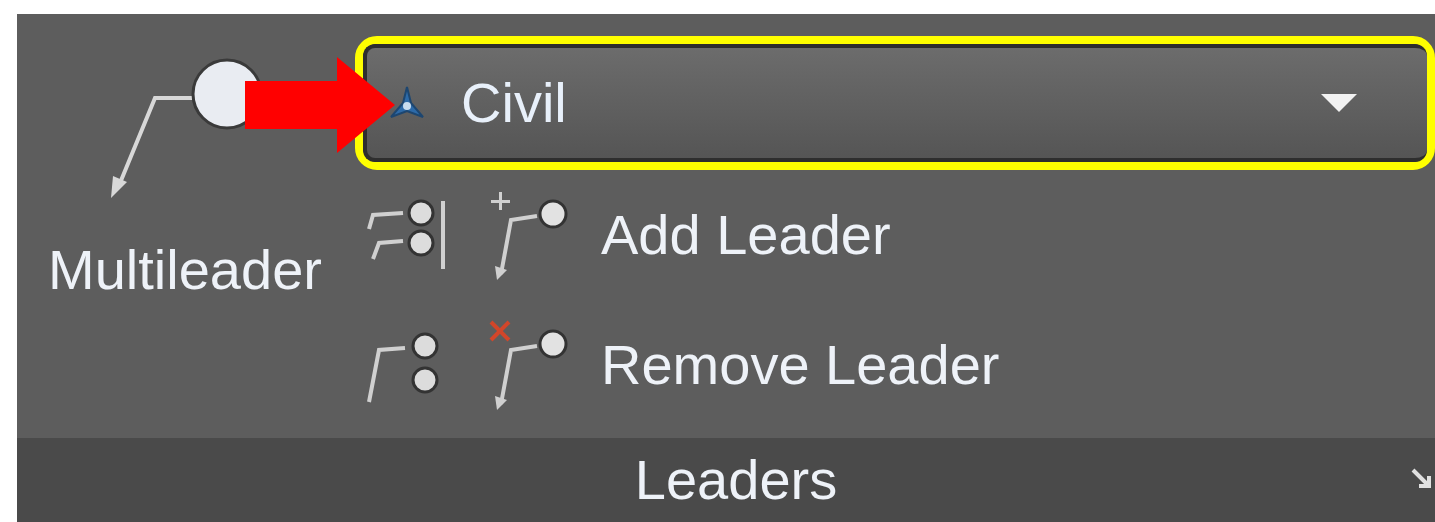  I want to click on caret-icon, so click(1339, 103).